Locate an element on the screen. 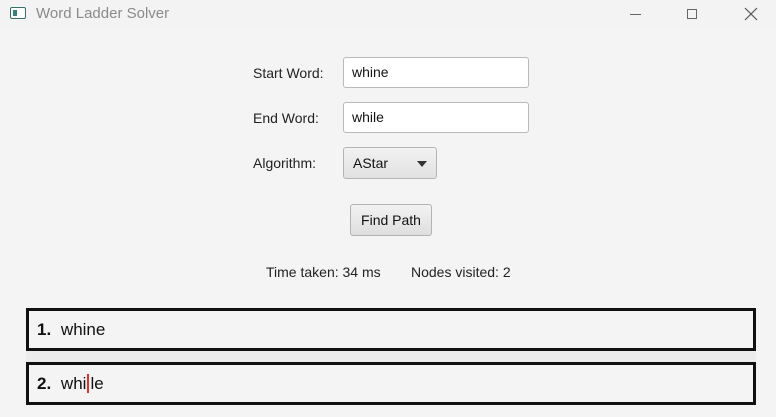  maximize-icon is located at coordinates (692, 14).